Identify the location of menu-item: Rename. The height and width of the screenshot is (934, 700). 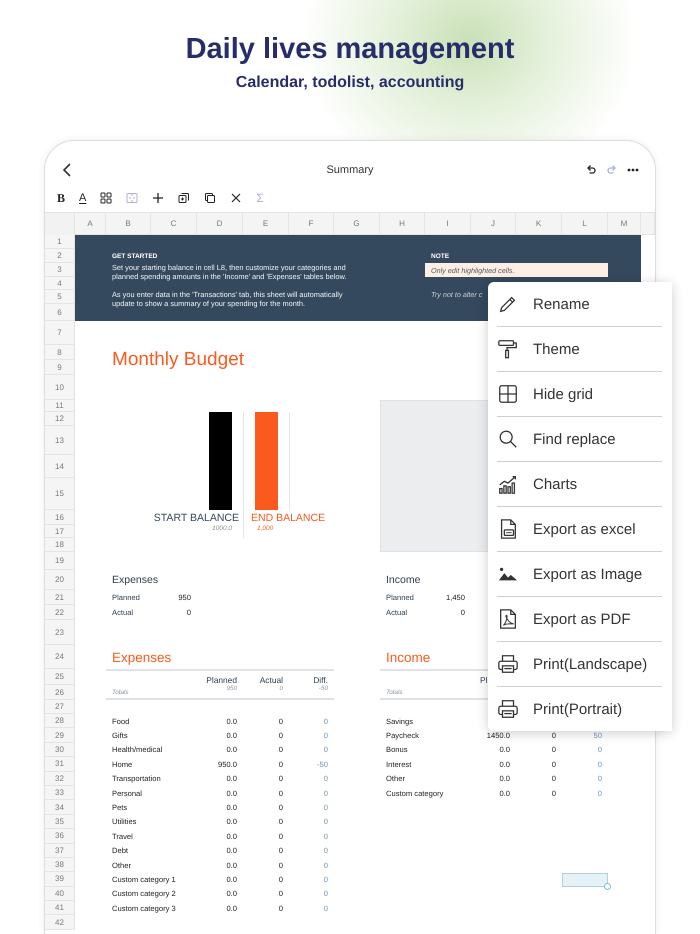
(579, 304).